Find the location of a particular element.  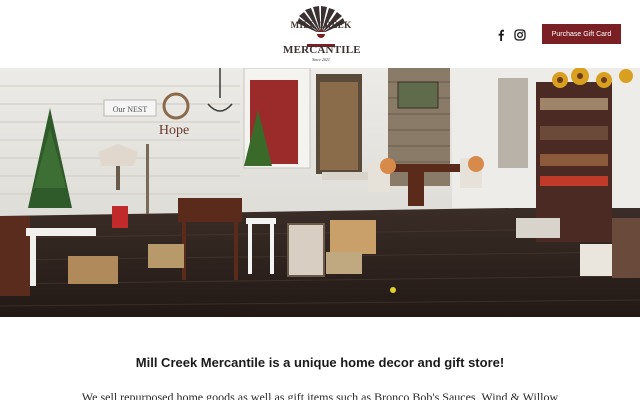

facebook-icon is located at coordinates (501, 34).